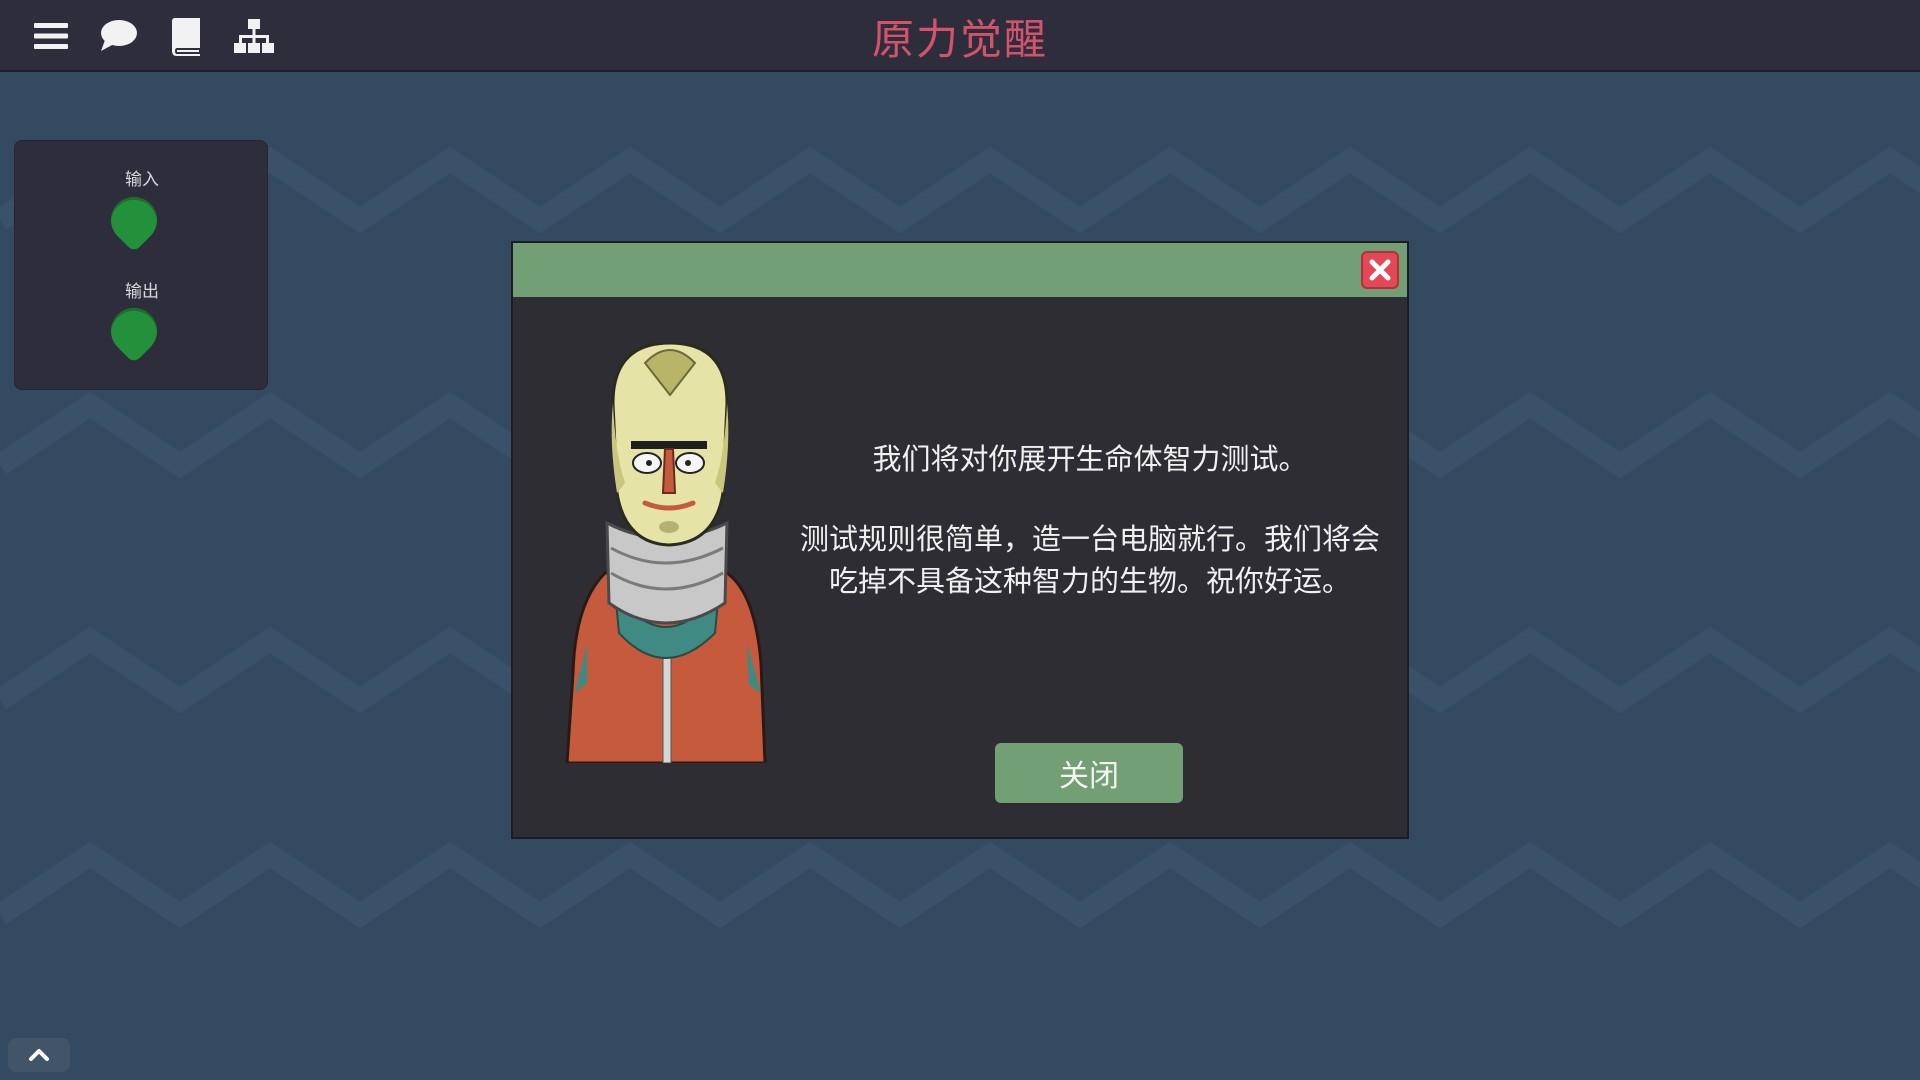 Image resolution: width=1920 pixels, height=1080 pixels. Describe the element at coordinates (1380, 270) in the screenshot. I see `close-icon` at that location.